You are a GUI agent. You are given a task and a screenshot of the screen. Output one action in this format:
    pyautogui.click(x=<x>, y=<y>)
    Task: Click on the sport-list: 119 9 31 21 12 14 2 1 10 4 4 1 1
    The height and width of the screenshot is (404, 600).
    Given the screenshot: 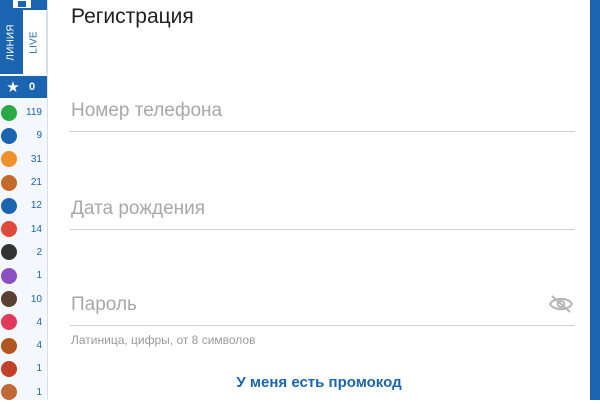 What is the action you would take?
    pyautogui.click(x=23, y=252)
    